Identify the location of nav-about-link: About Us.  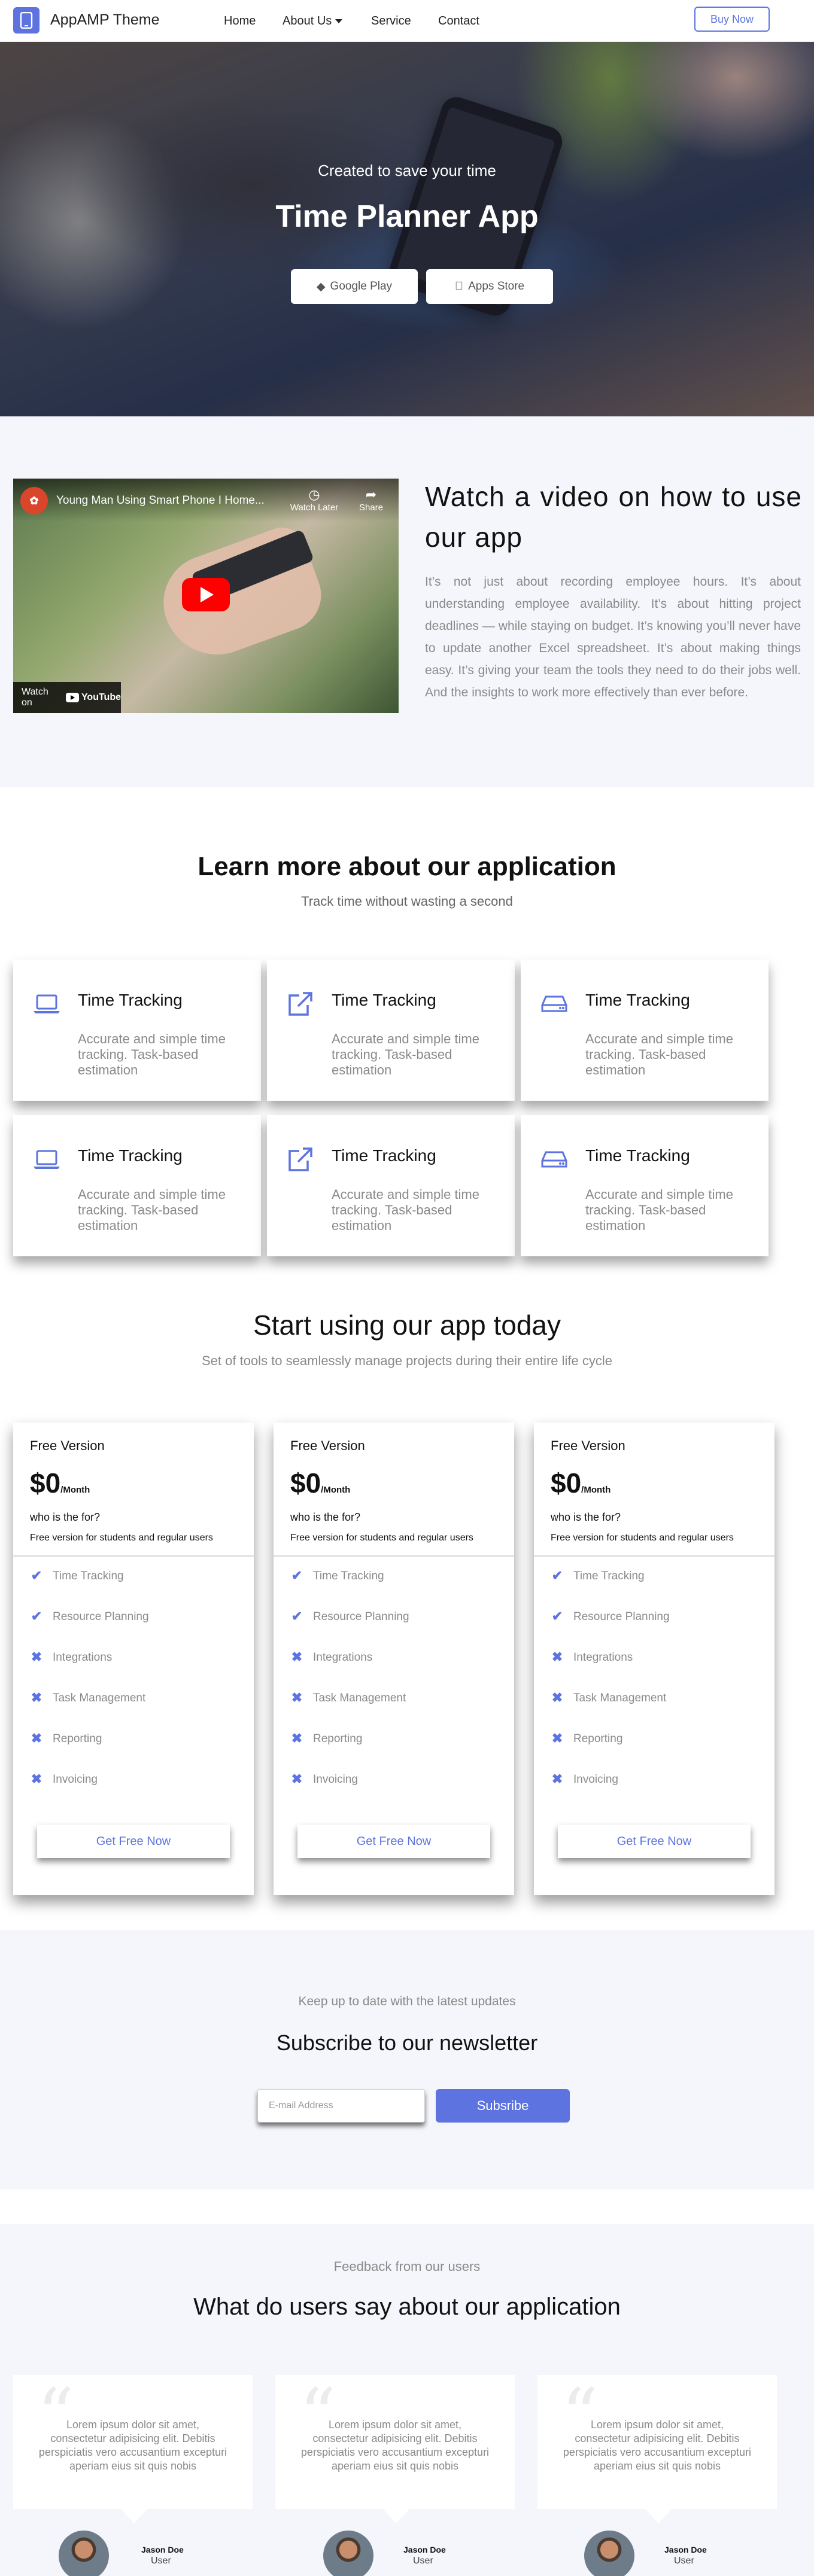
(313, 21).